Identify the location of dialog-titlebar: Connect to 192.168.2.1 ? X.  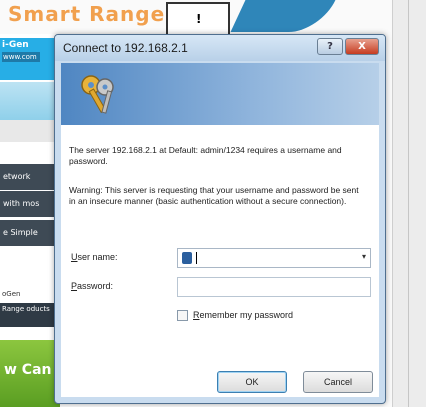
(220, 48).